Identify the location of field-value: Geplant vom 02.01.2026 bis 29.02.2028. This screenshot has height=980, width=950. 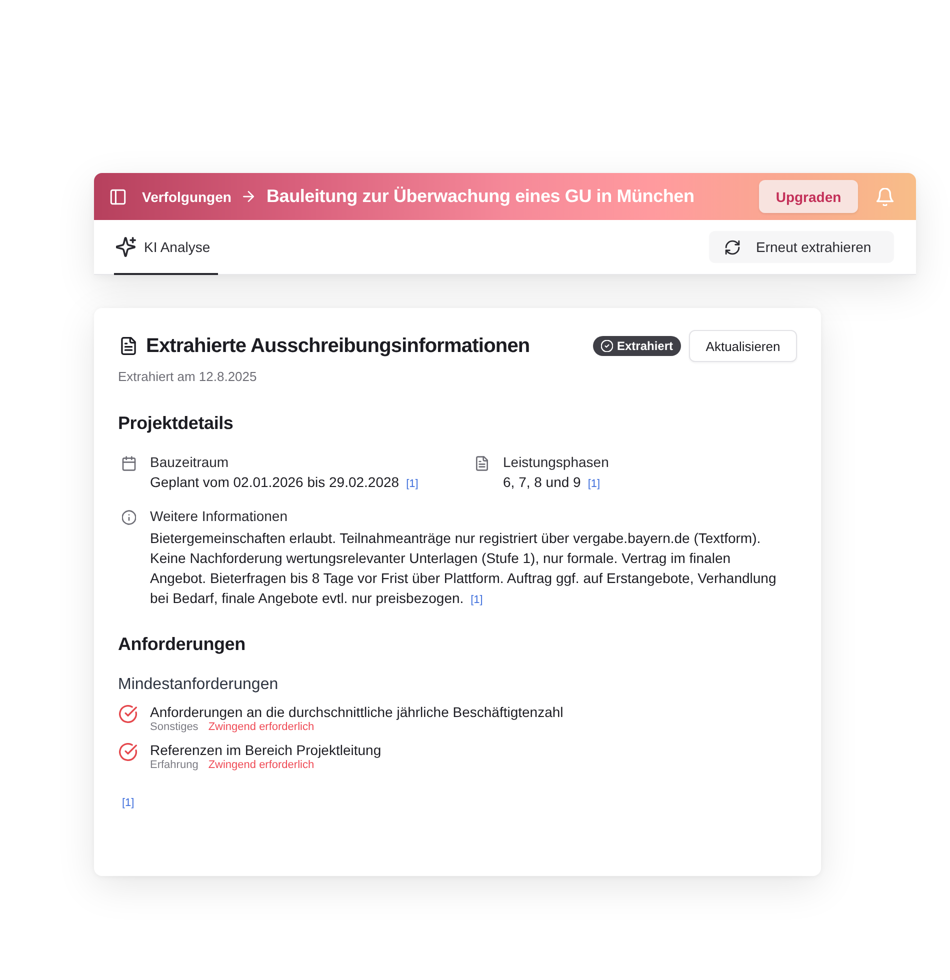
(275, 482).